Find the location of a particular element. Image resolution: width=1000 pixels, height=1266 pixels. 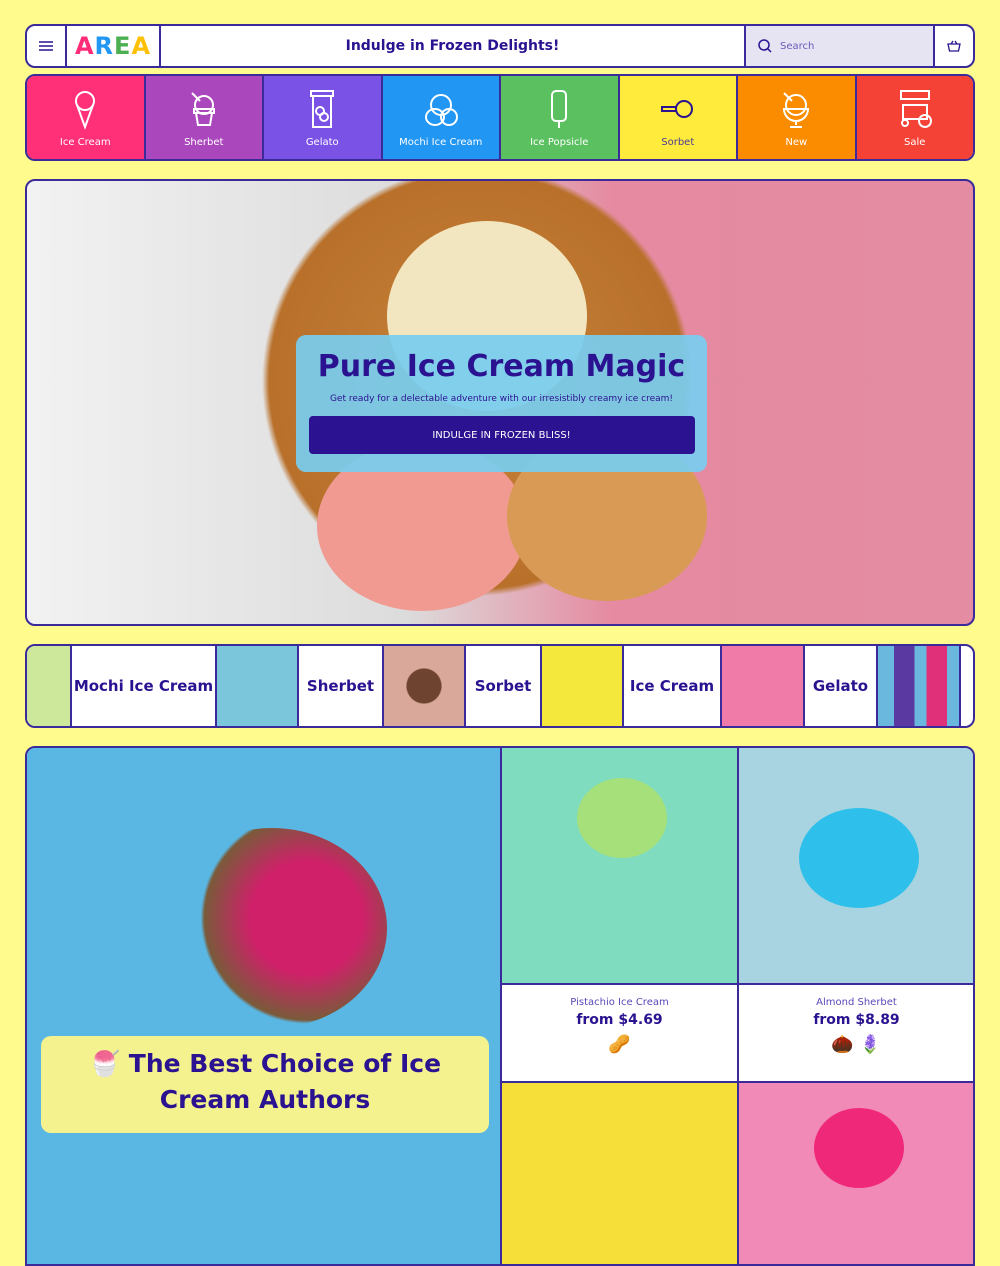

header-title: Indulge in Frozen Delights! is located at coordinates (453, 46).